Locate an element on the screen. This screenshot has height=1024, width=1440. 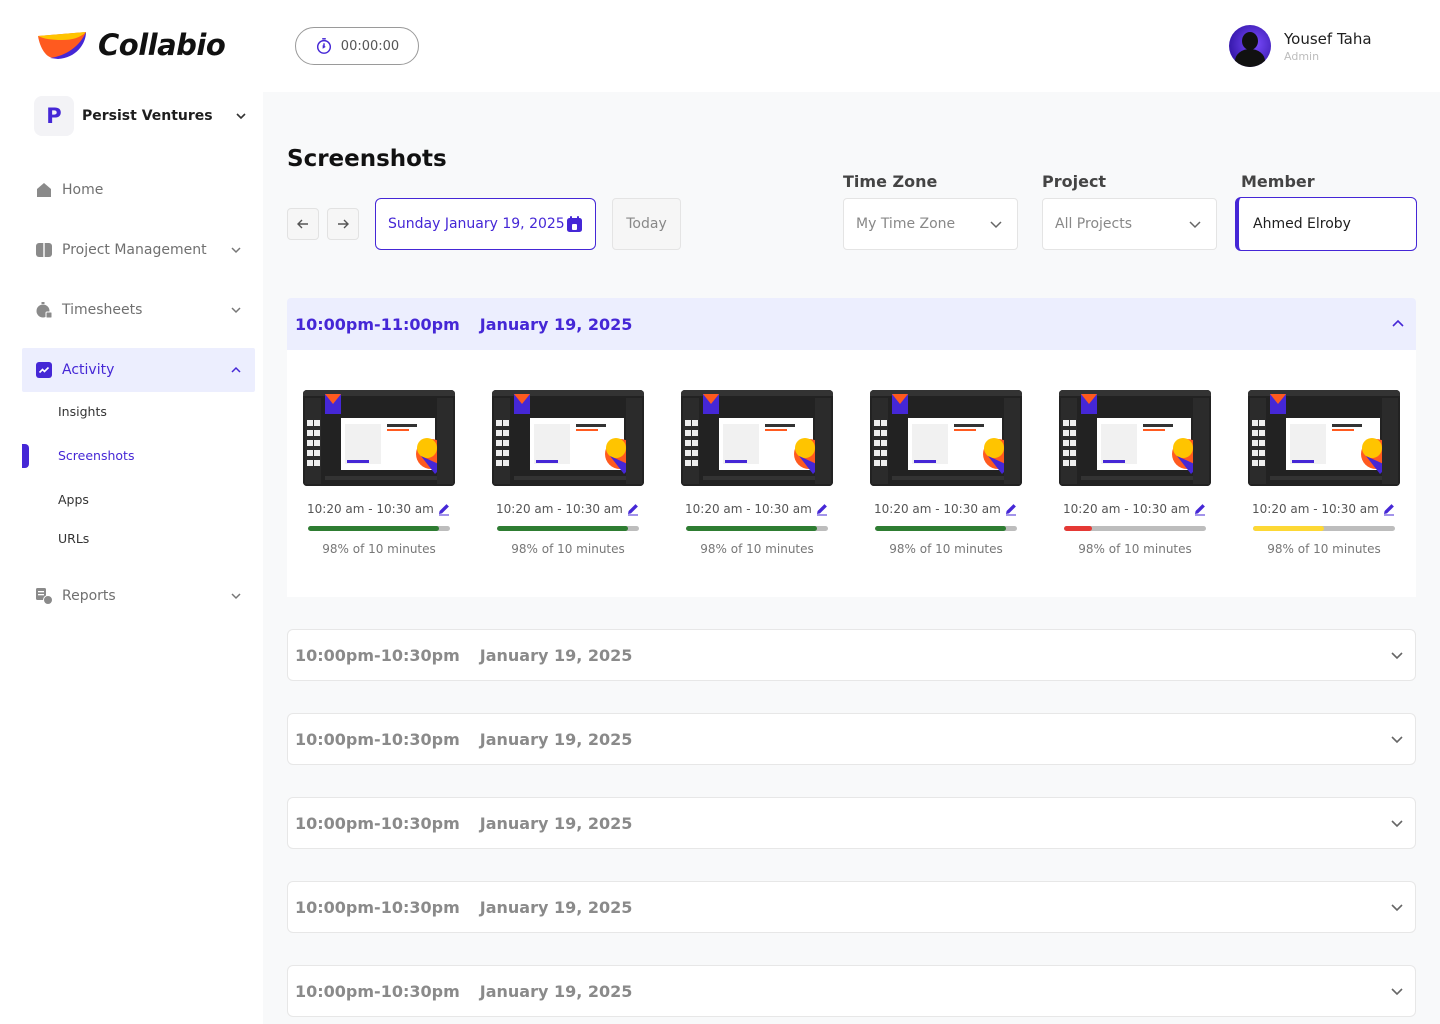
today-button: Today is located at coordinates (646, 224).